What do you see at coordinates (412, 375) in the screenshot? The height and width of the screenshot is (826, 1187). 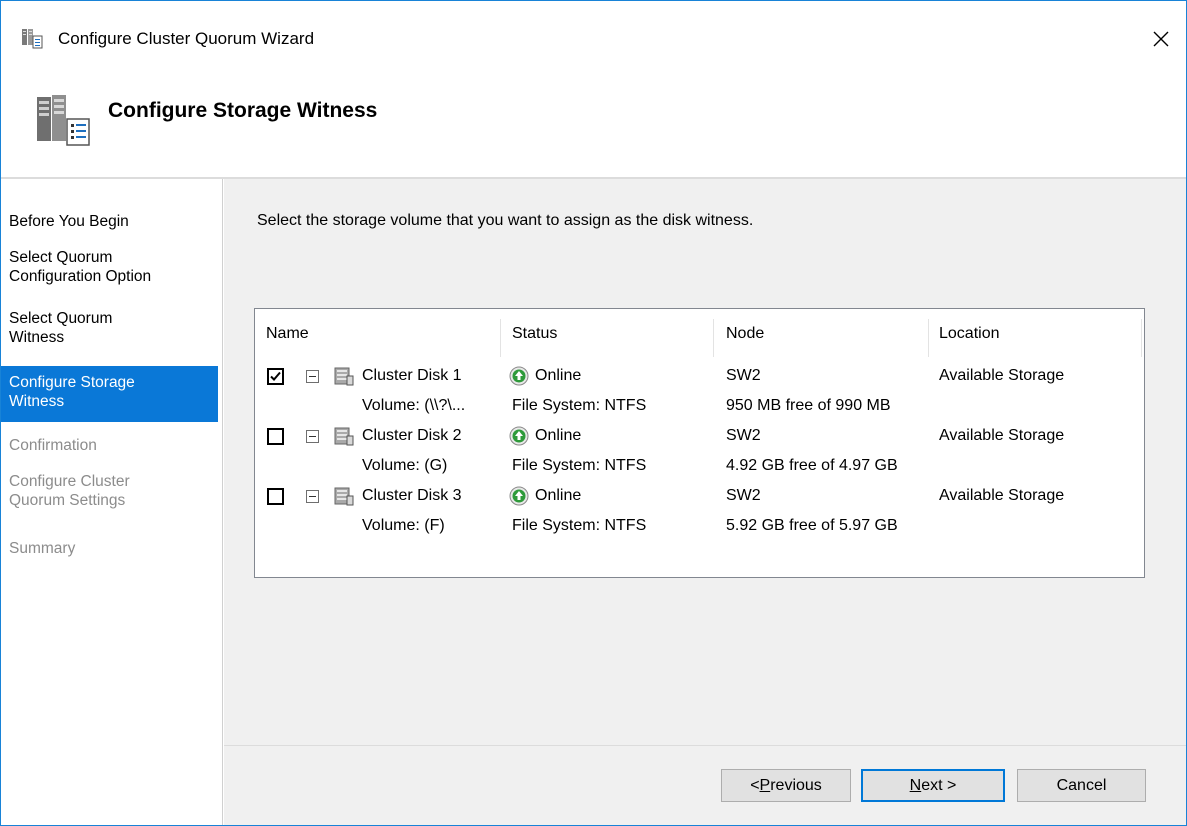 I see `disk-name: Cluster Disk 1` at bounding box center [412, 375].